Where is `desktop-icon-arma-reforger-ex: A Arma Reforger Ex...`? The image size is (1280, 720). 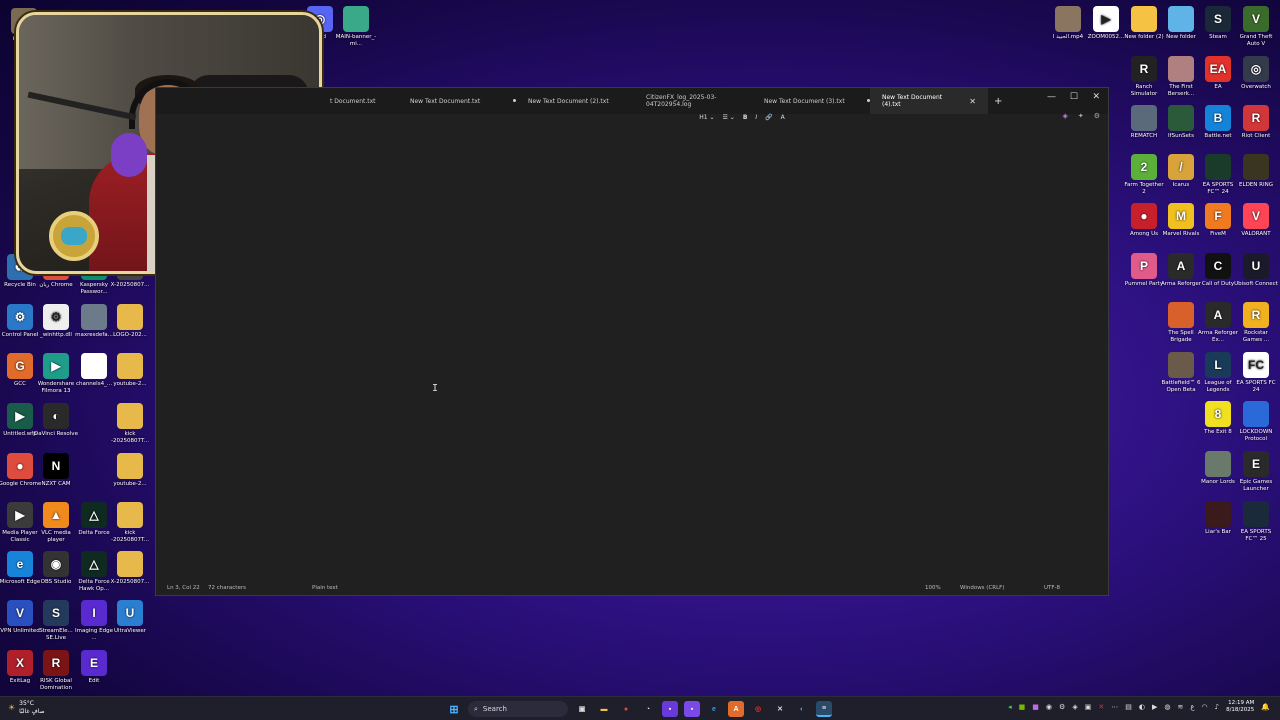
desktop-icon-arma-reforger-ex: A Arma Reforger Ex... is located at coordinates (1218, 323).